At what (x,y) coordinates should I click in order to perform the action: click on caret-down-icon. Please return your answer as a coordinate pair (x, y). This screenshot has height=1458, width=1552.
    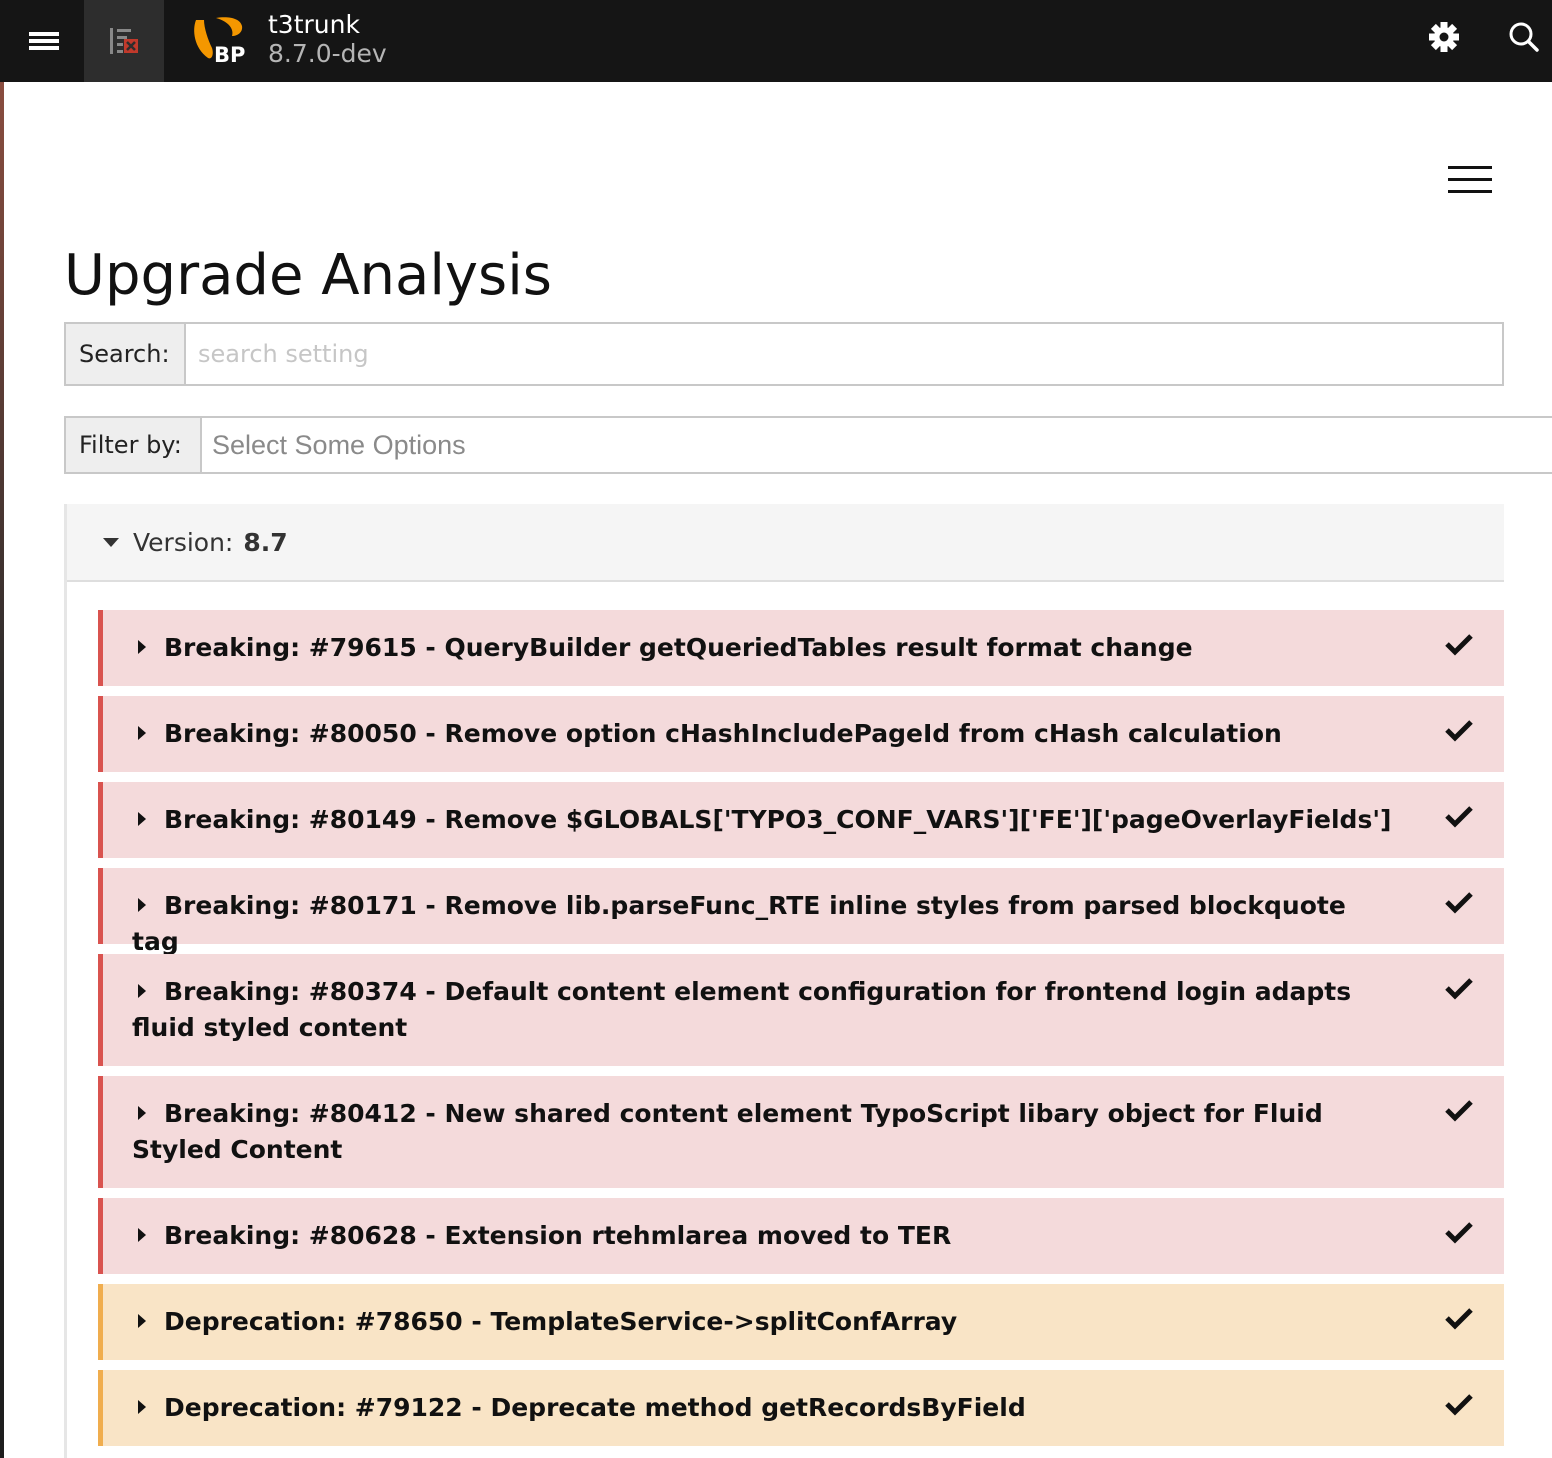
    Looking at the image, I should click on (111, 542).